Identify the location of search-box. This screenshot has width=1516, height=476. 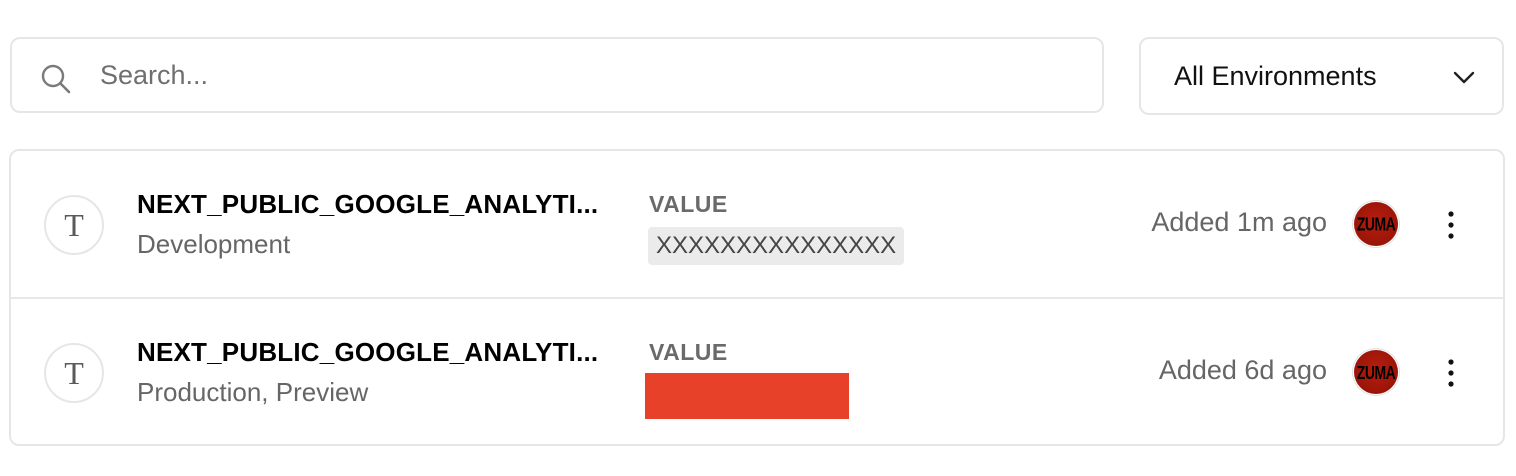
(557, 75).